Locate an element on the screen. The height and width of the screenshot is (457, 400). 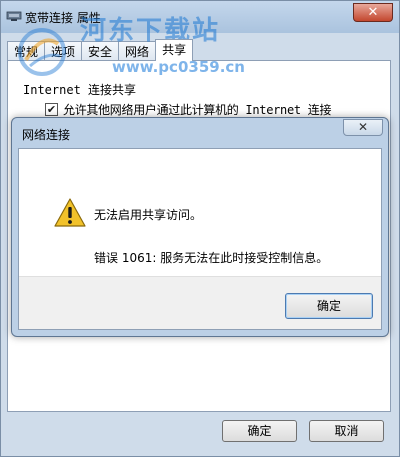
dialog-close-button: ✕ is located at coordinates (363, 127).